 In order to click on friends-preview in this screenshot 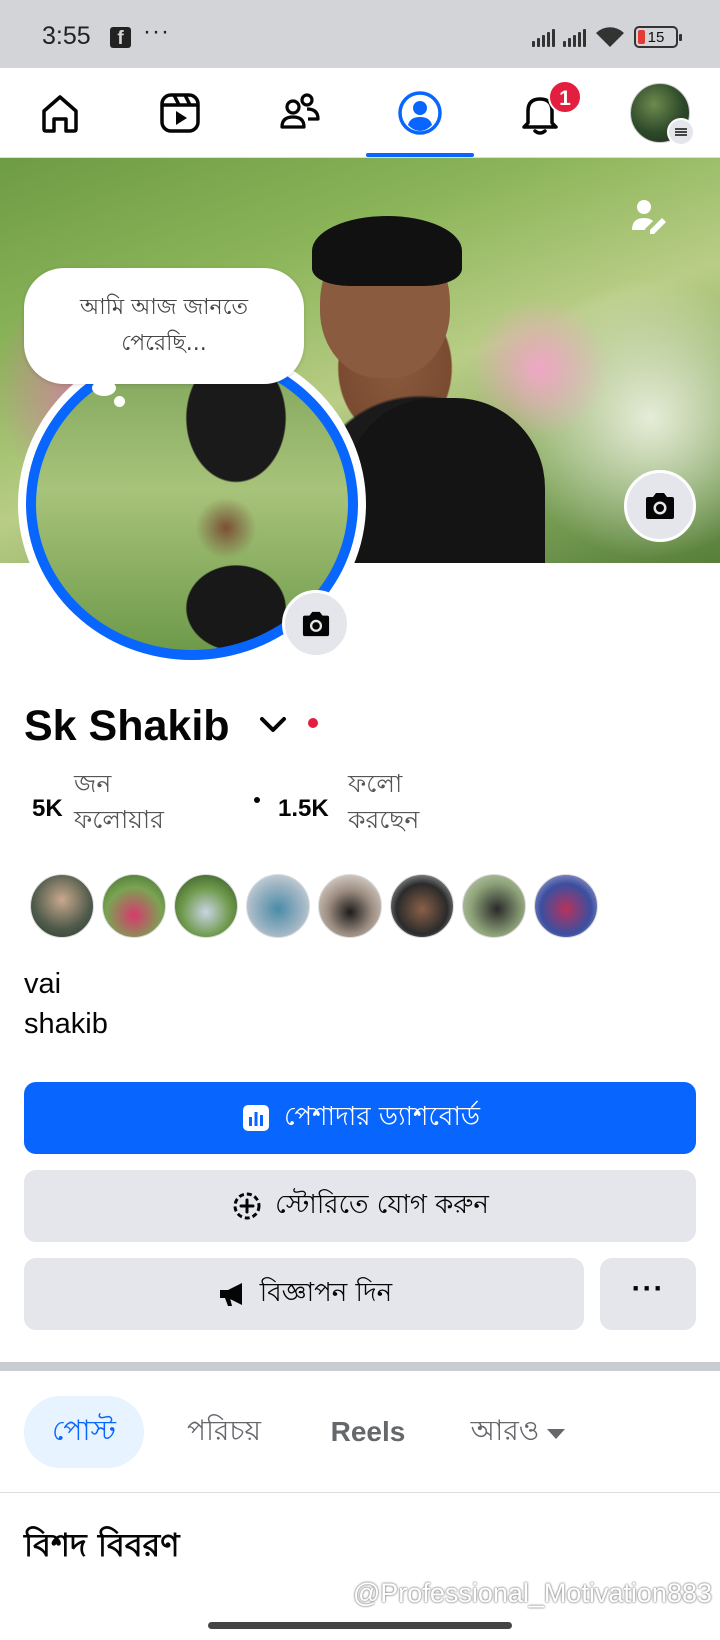, I will do `click(314, 906)`.